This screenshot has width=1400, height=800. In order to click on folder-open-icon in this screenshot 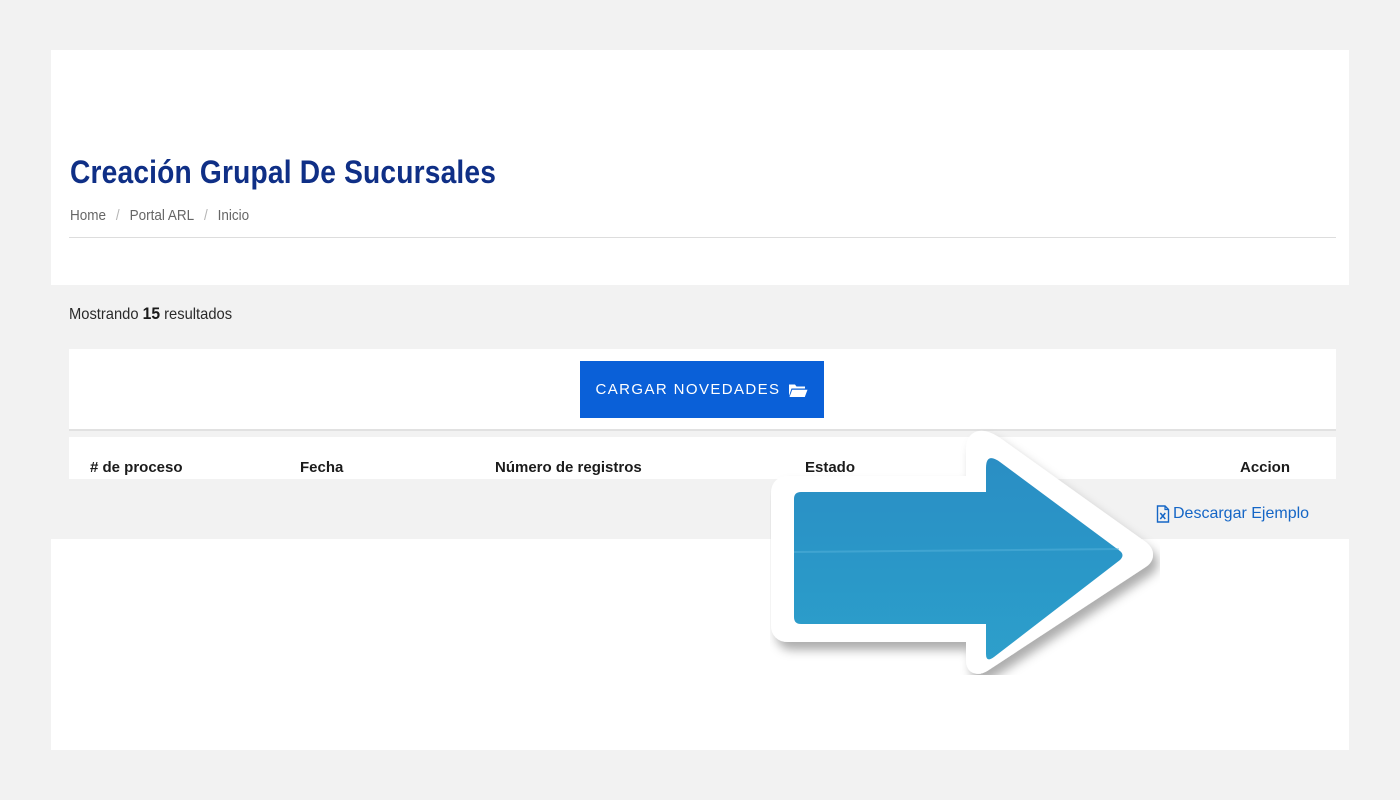, I will do `click(798, 390)`.